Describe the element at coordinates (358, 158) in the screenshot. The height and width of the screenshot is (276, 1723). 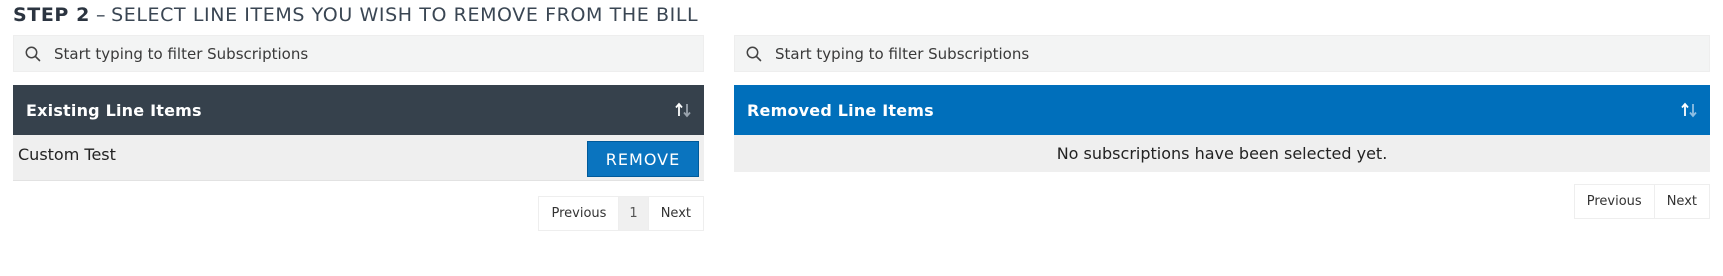
I see `table-row: Custom Test REMOVE` at that location.